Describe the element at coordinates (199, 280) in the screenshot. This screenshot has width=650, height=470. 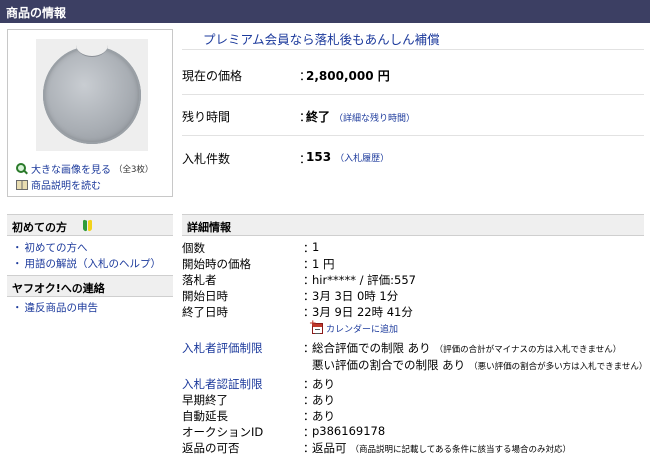
I see `winner-label: 落札者` at that location.